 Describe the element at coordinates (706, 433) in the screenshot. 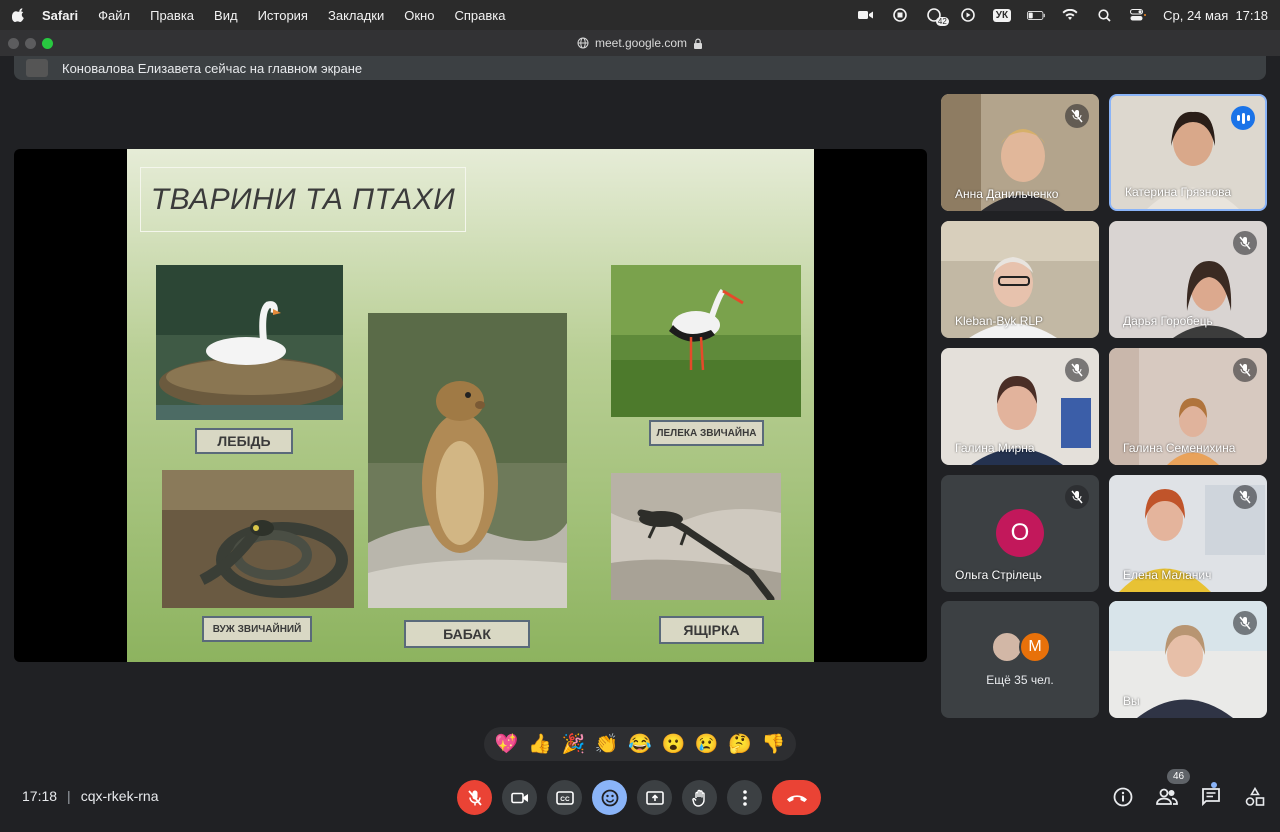

I see `stork-label: ЛЕЛЕКА ЗВИЧАЙНА` at that location.